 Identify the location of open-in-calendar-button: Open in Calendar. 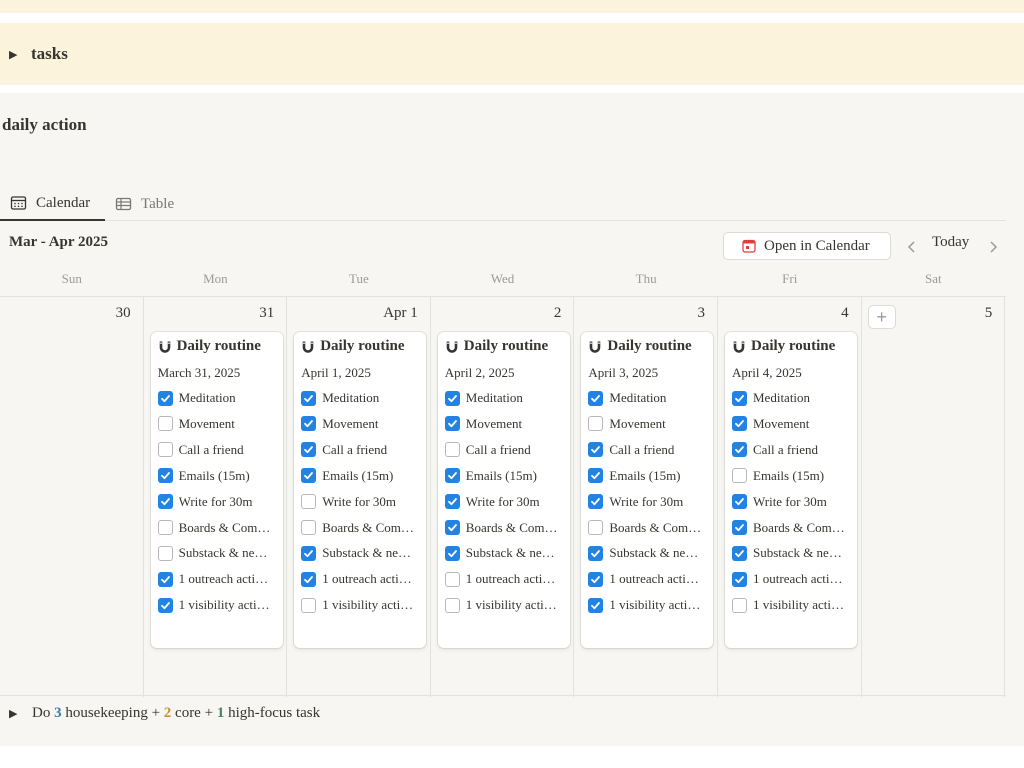
(807, 246).